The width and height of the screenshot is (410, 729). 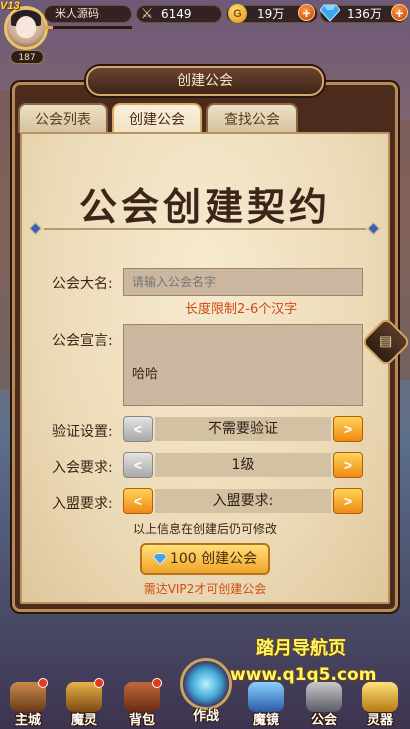 What do you see at coordinates (243, 282) in the screenshot?
I see `guild-name-input` at bounding box center [243, 282].